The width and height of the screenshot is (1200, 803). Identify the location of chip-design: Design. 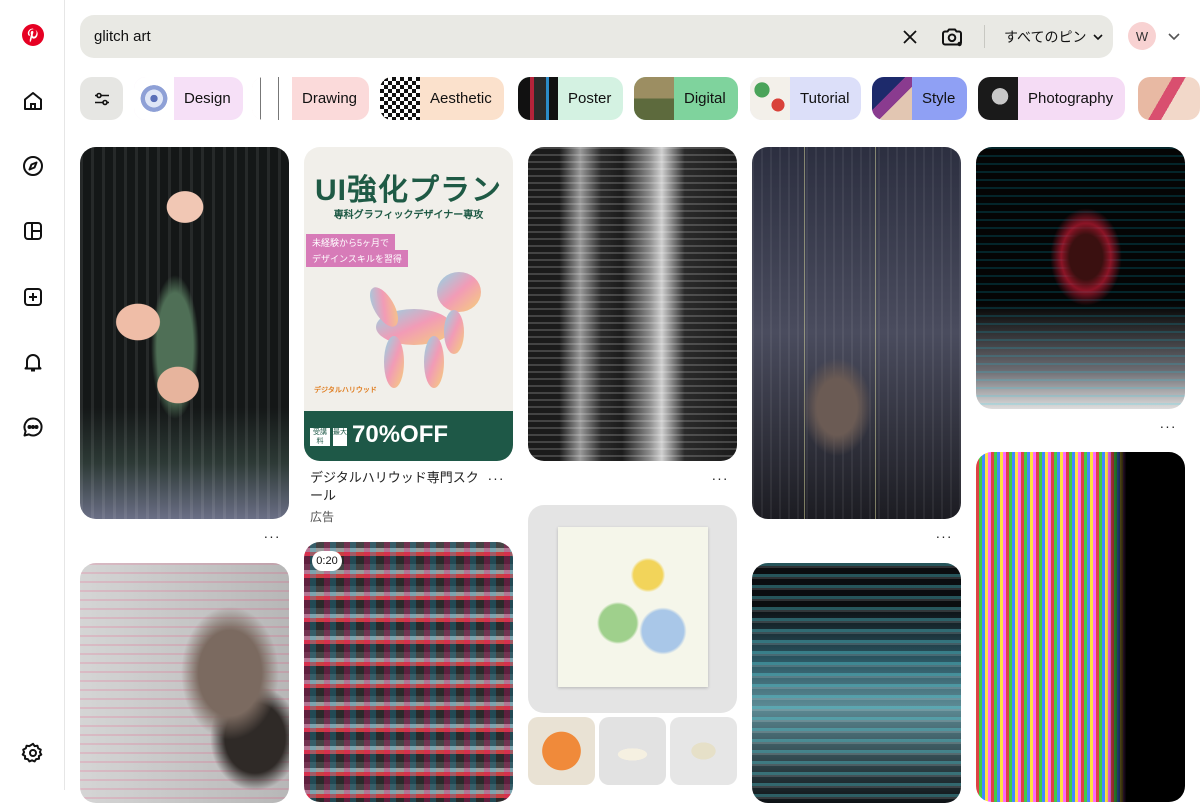
(188, 98).